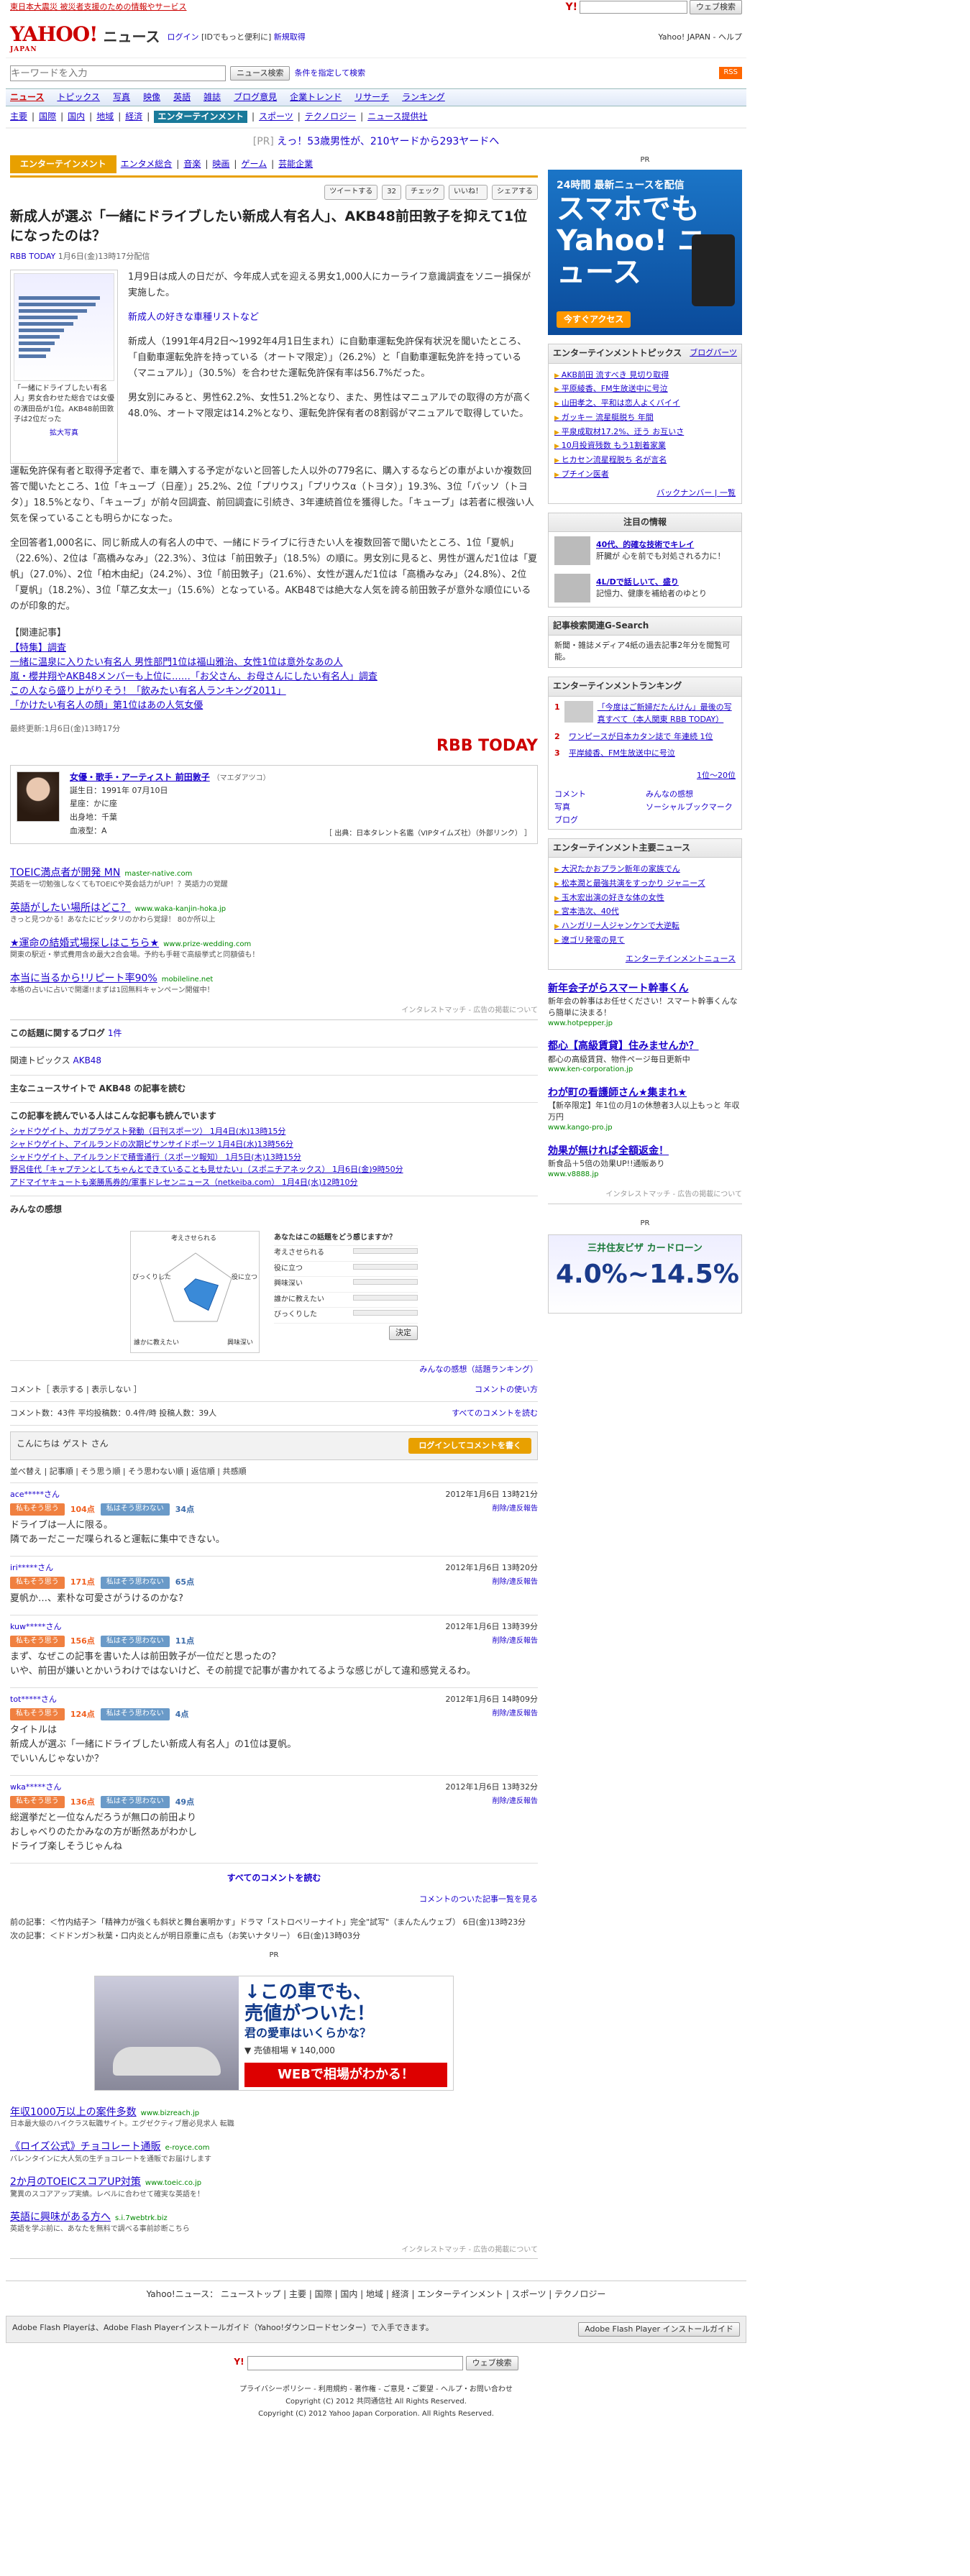 This screenshot has height=2576, width=970. Describe the element at coordinates (515, 192) in the screenshot. I see `share-button: シェアする` at that location.